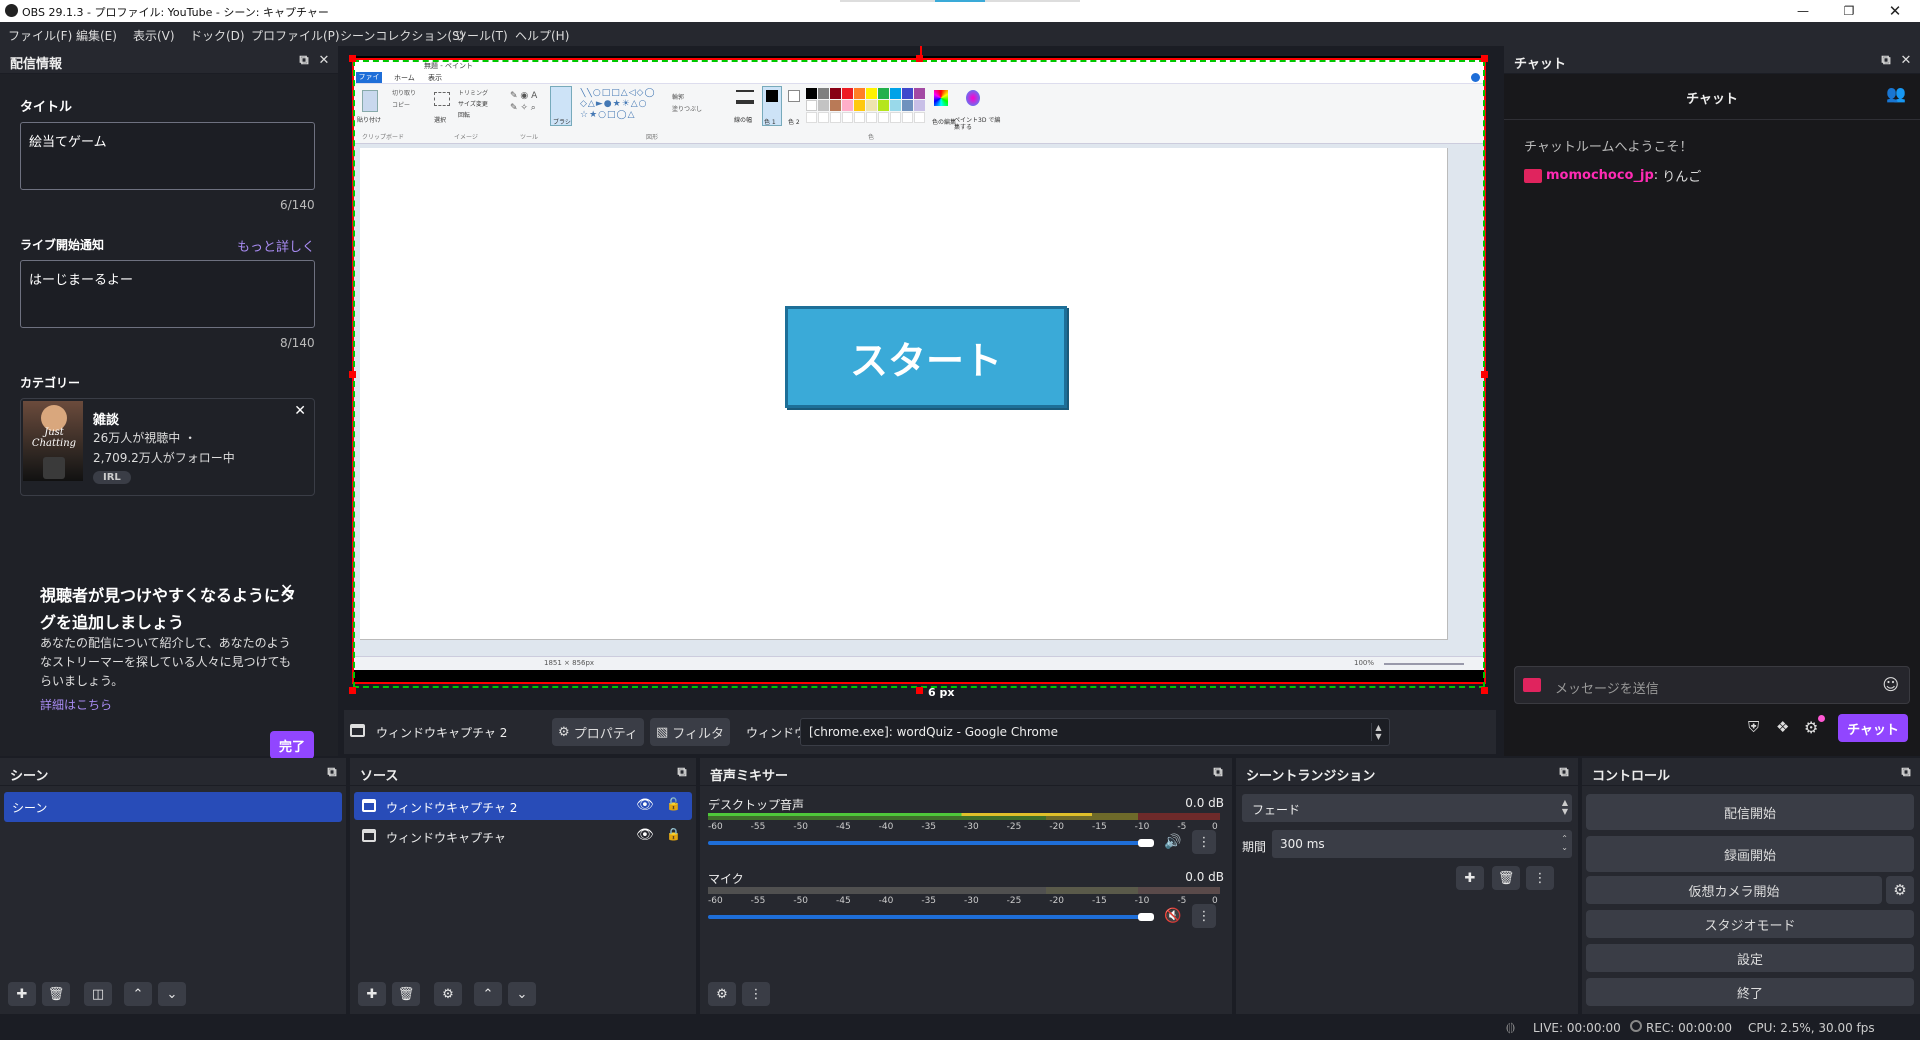 The image size is (1920, 1040). I want to click on menu-file: ファイル(F), so click(40, 35).